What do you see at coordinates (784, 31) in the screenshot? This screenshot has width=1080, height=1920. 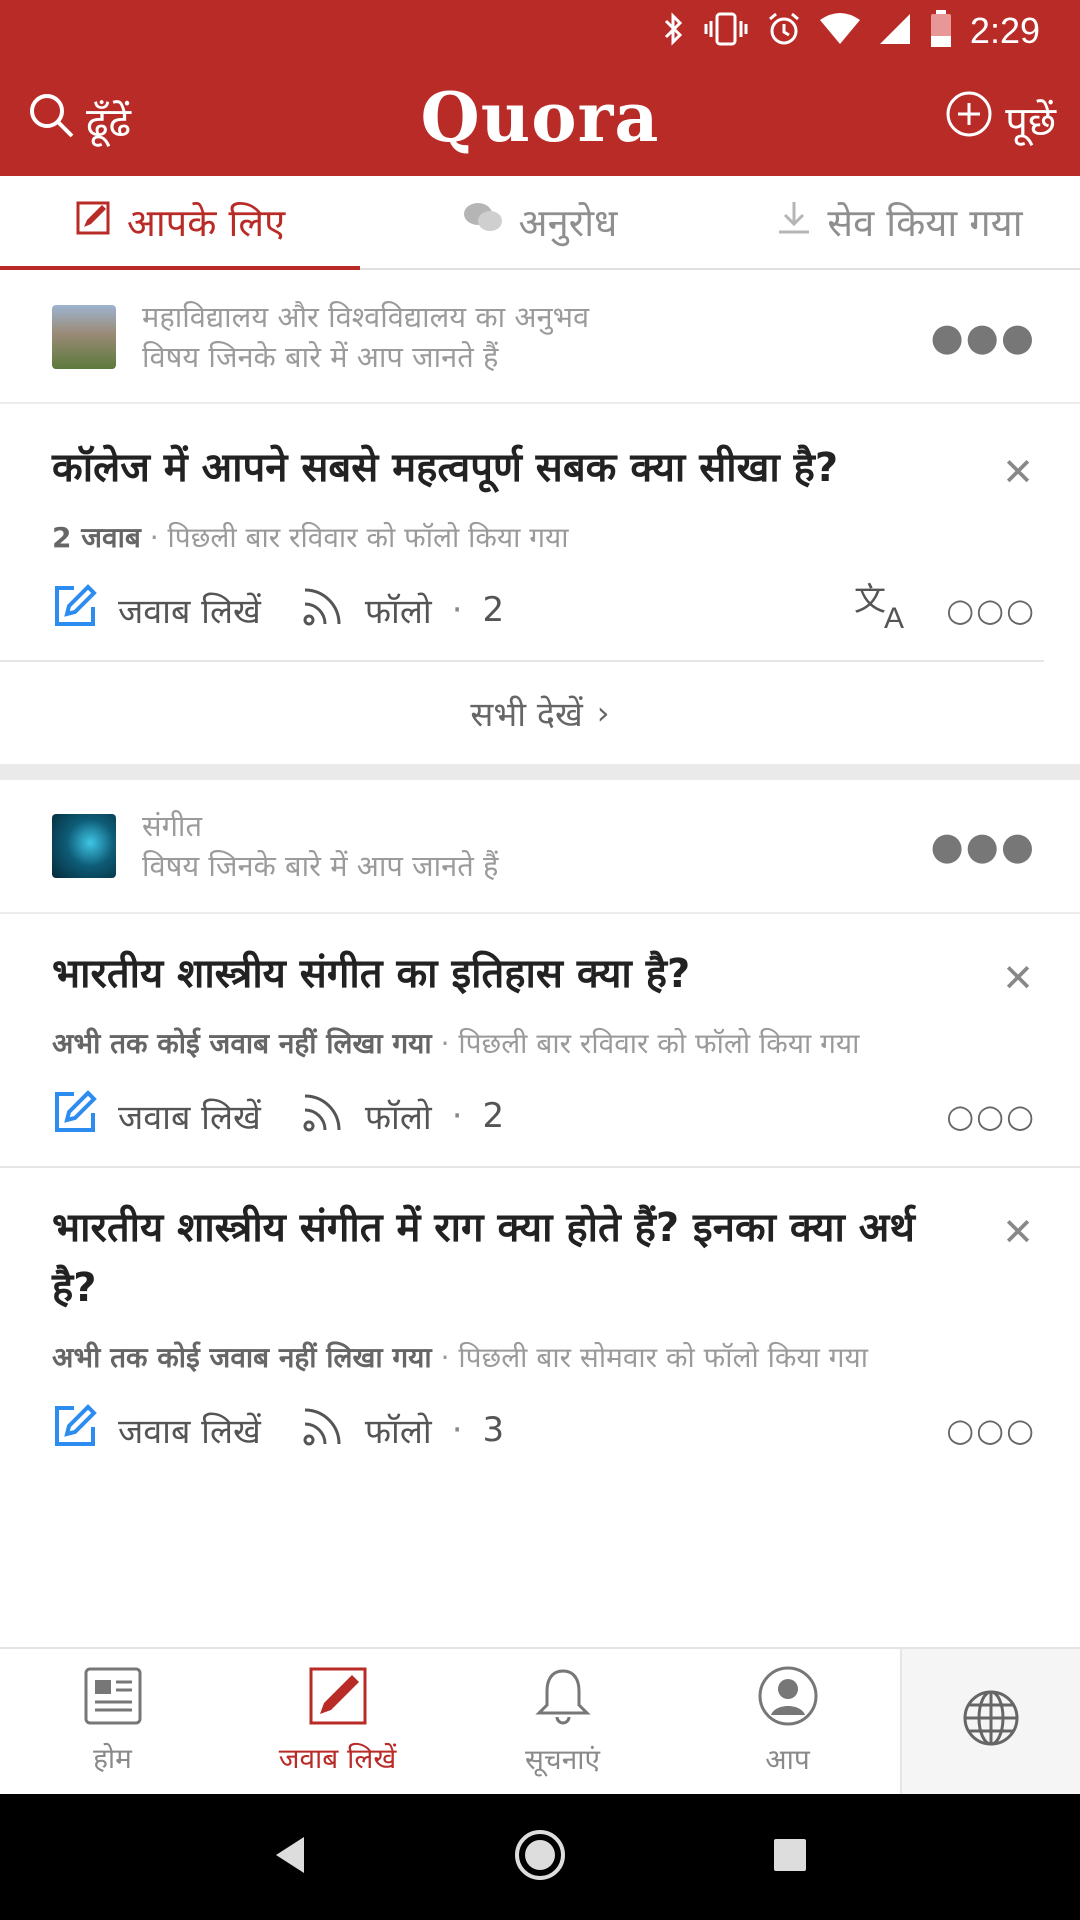 I see `alarm-icon` at bounding box center [784, 31].